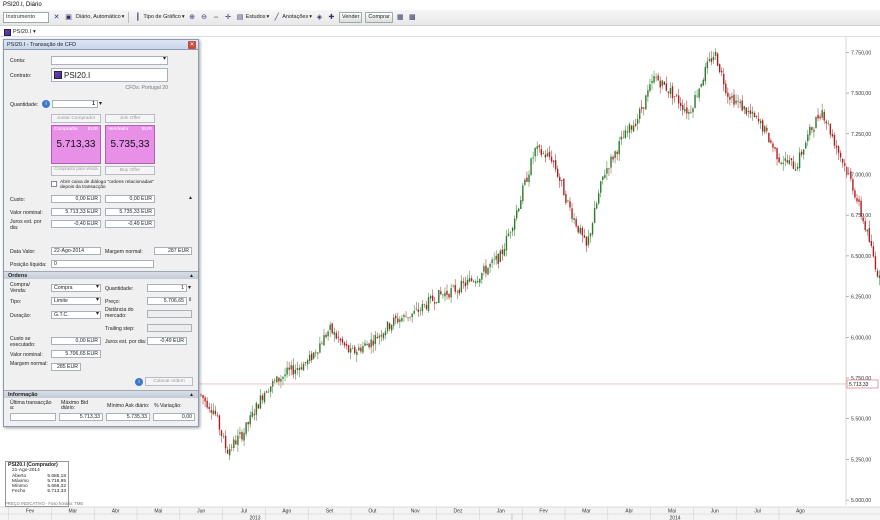 This screenshot has width=880, height=520. What do you see at coordinates (119, 313) in the screenshot?
I see `market-dist-label: Distância do mercado:` at bounding box center [119, 313].